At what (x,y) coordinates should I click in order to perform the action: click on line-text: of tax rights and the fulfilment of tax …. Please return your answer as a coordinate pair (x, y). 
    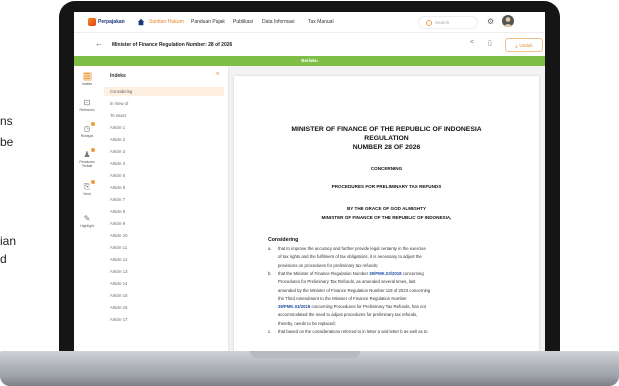
    Looking at the image, I should click on (350, 257).